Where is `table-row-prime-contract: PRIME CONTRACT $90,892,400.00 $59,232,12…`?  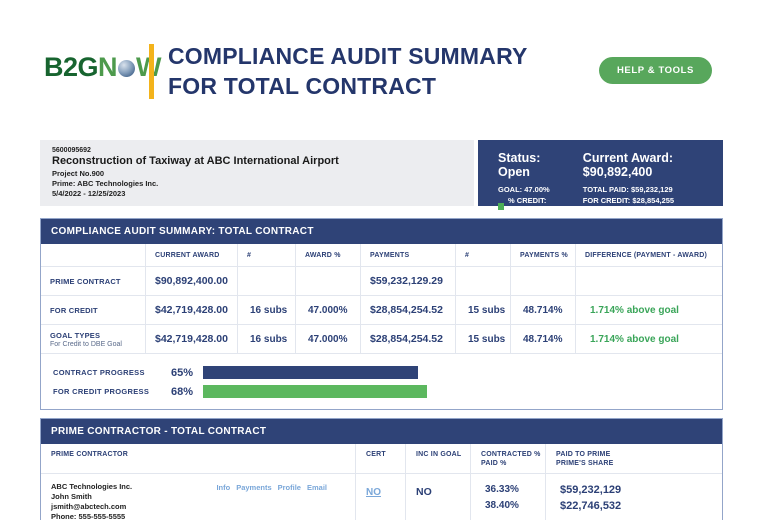 table-row-prime-contract: PRIME CONTRACT $90,892,400.00 $59,232,12… is located at coordinates (381, 281).